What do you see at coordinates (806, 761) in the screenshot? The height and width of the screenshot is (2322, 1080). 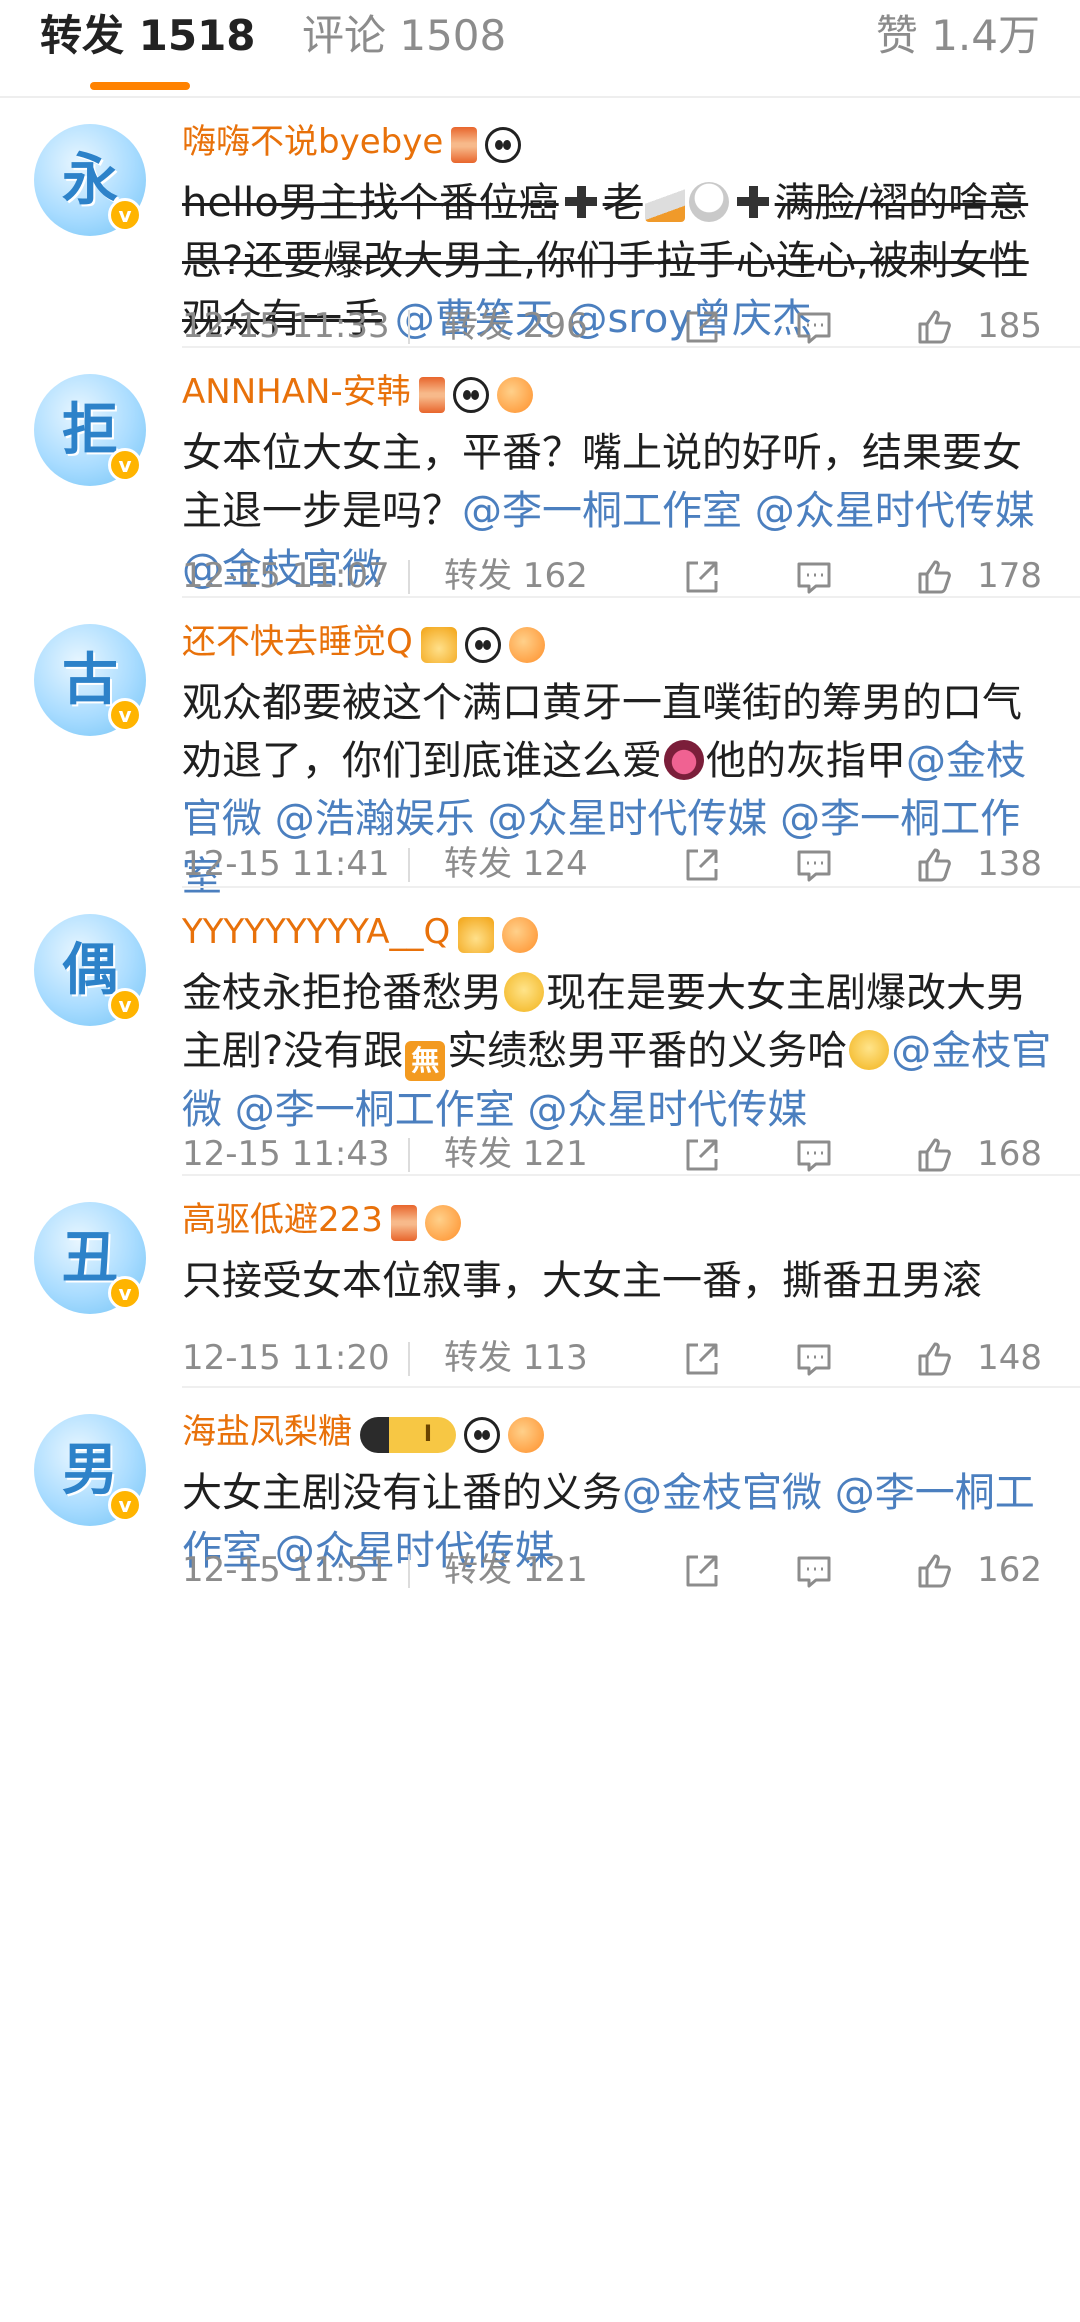 I see `text-segment: 他的灰指甲` at bounding box center [806, 761].